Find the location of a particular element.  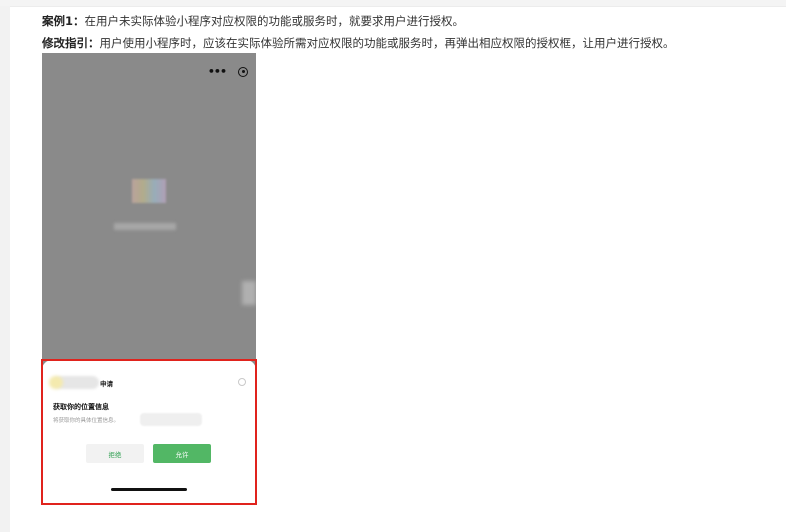

app-logo is located at coordinates (149, 191).